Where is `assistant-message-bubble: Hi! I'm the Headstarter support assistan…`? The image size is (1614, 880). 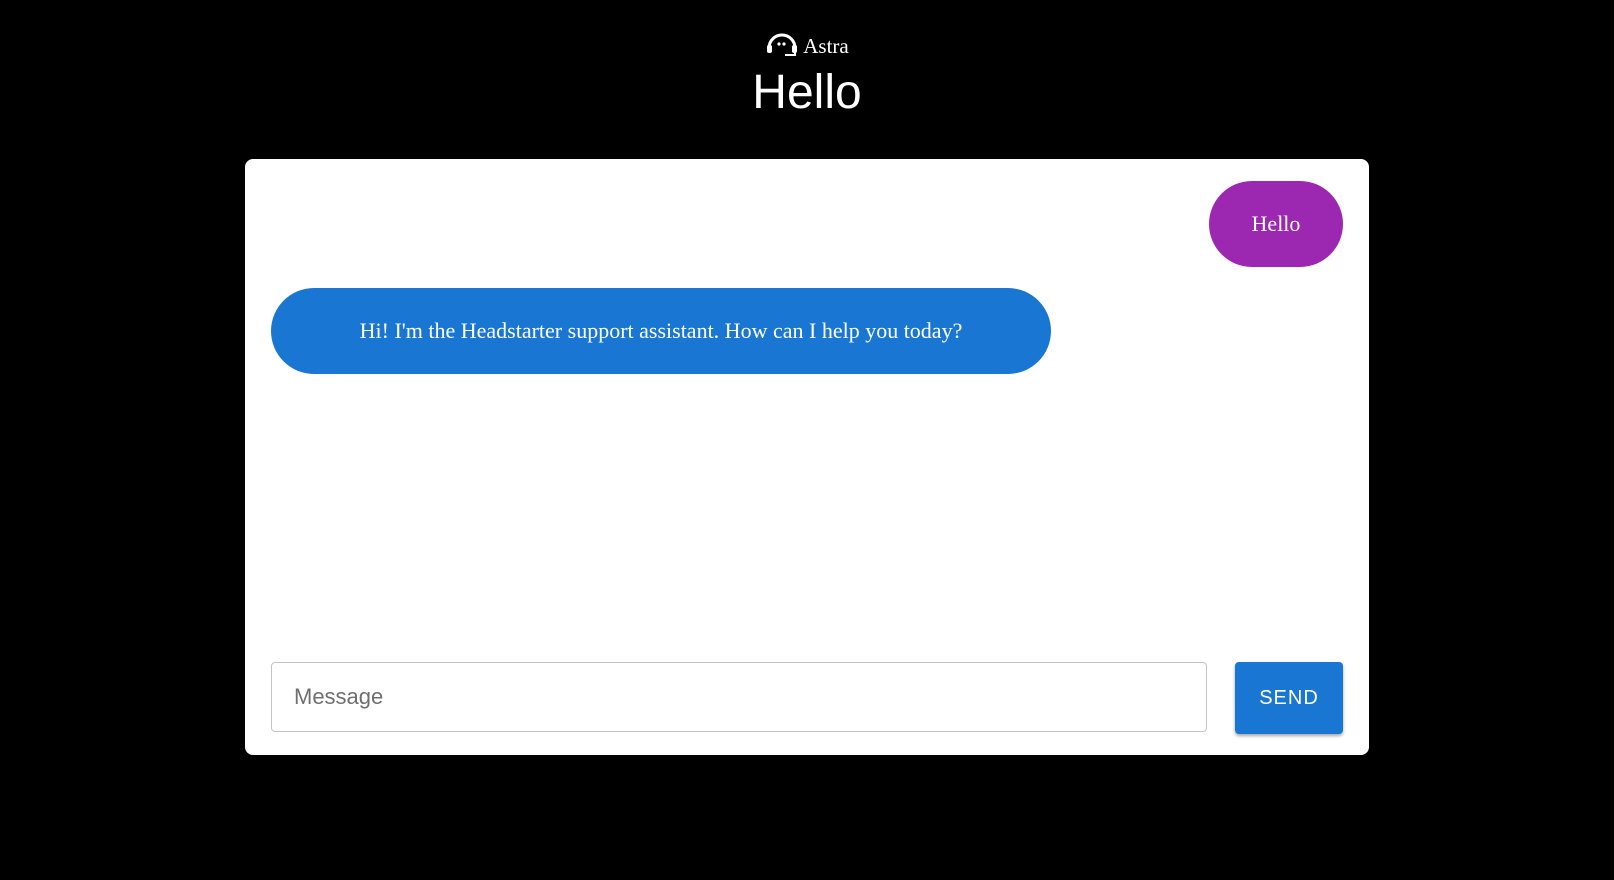 assistant-message-bubble: Hi! I'm the Headstarter support assistan… is located at coordinates (661, 331).